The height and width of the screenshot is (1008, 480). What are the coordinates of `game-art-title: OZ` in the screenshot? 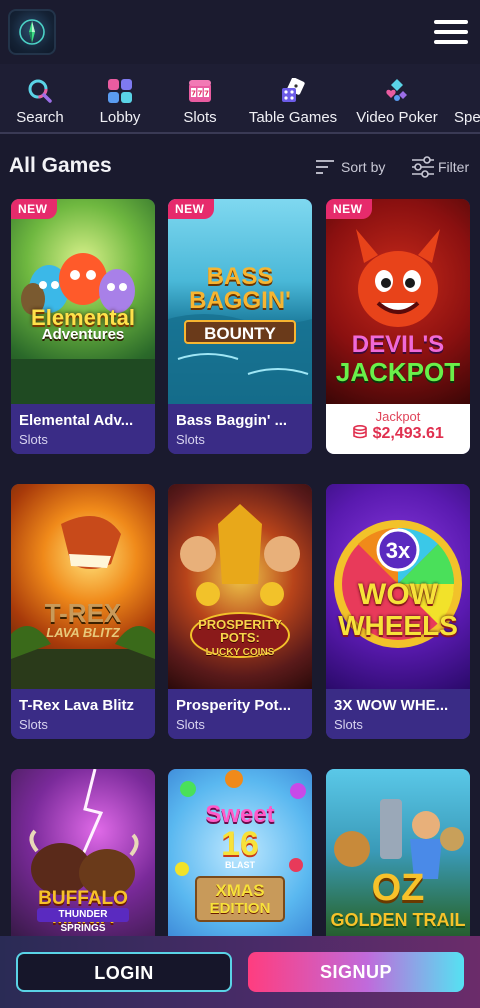 It's located at (398, 888).